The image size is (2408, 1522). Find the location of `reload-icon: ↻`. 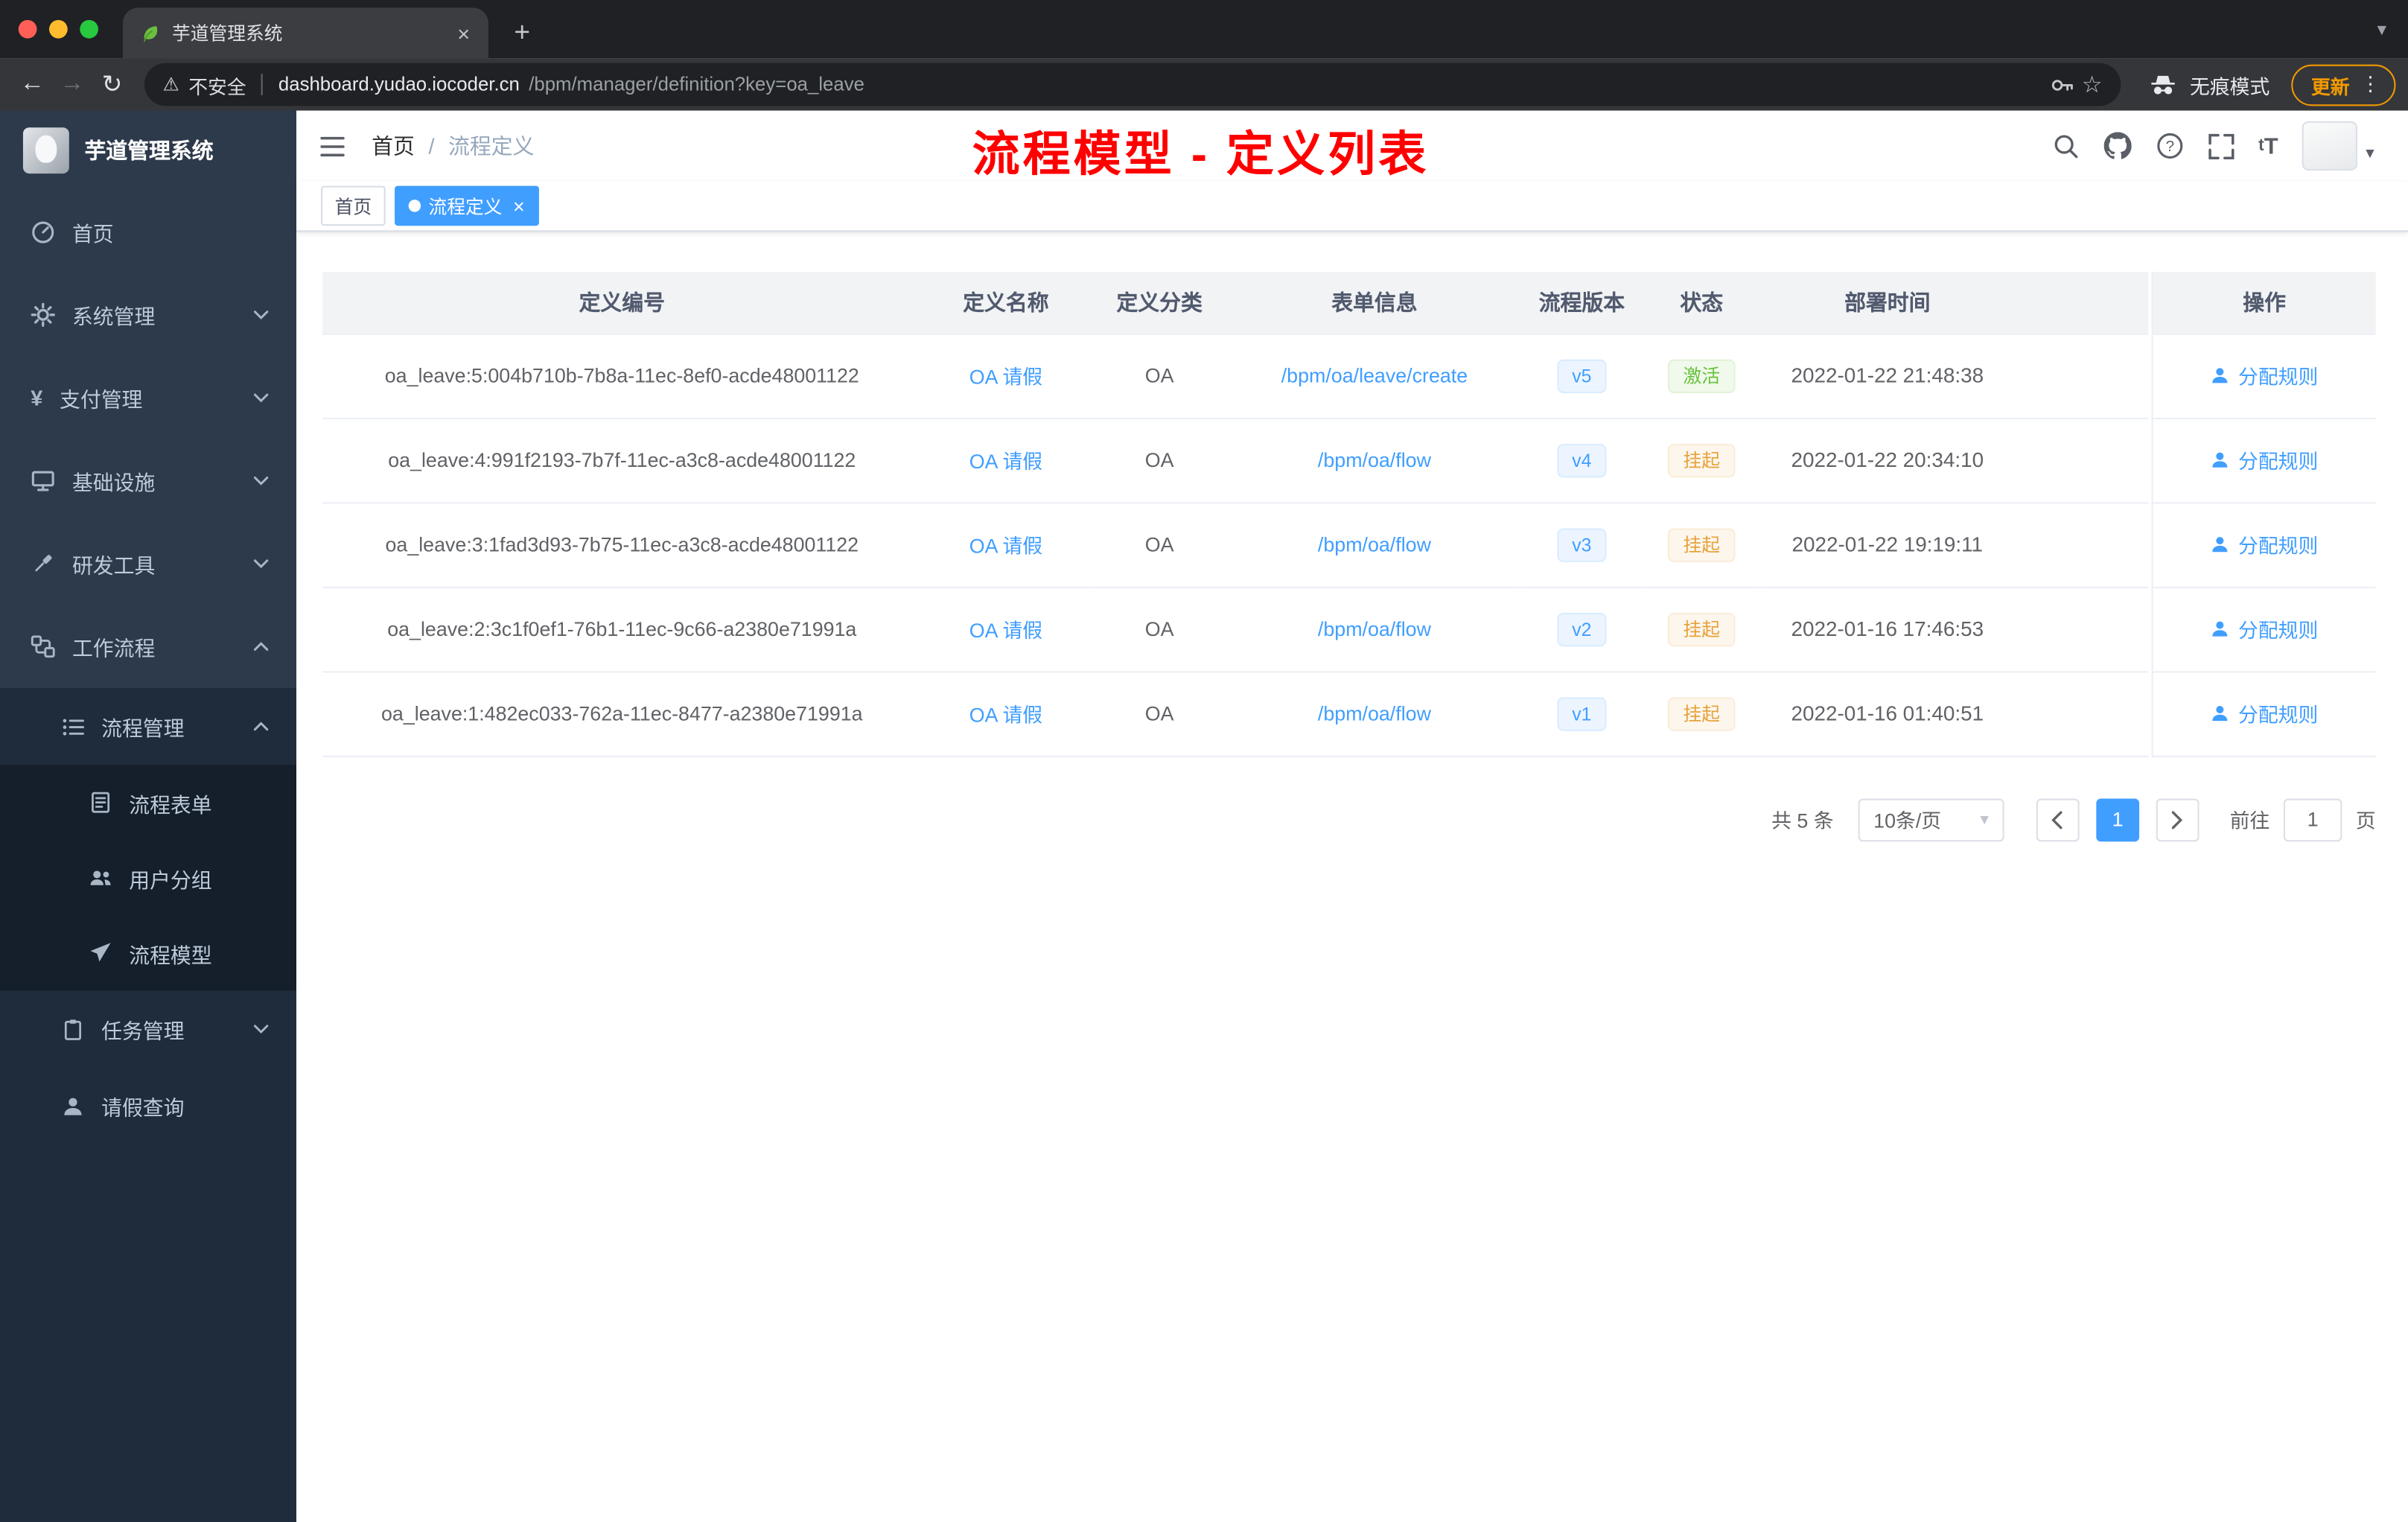

reload-icon: ↻ is located at coordinates (112, 85).